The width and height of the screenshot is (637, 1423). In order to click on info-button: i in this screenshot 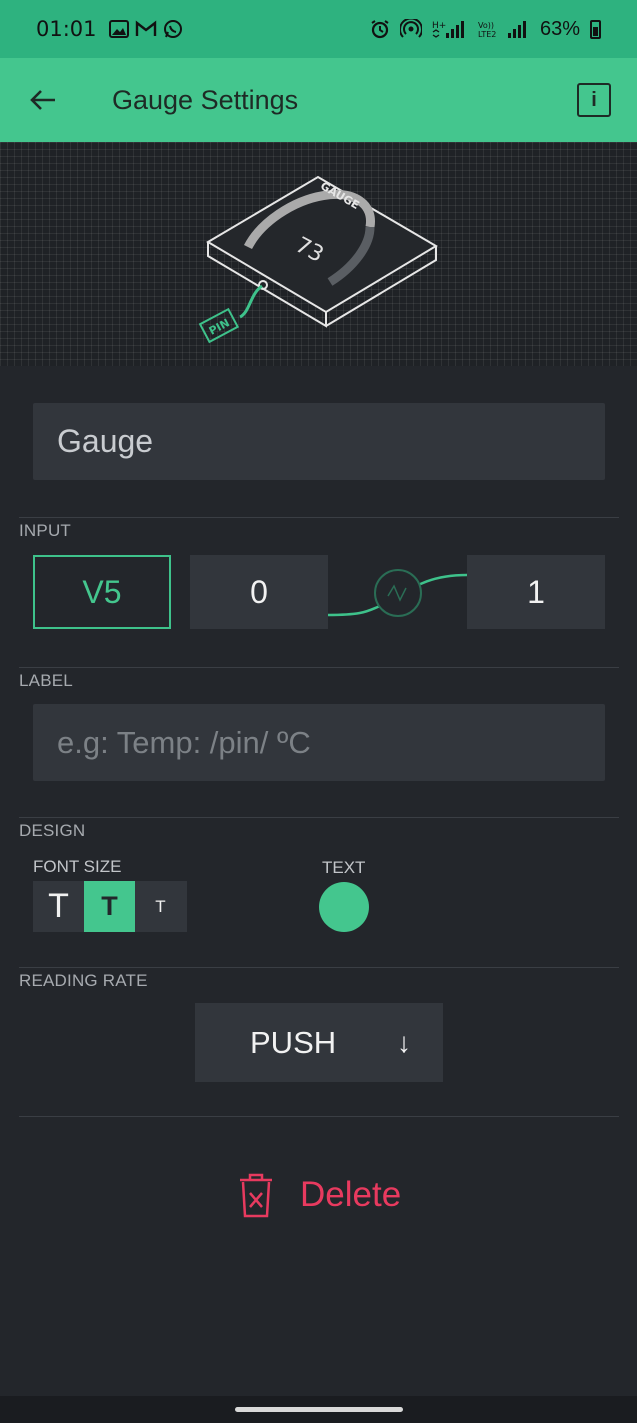, I will do `click(594, 100)`.